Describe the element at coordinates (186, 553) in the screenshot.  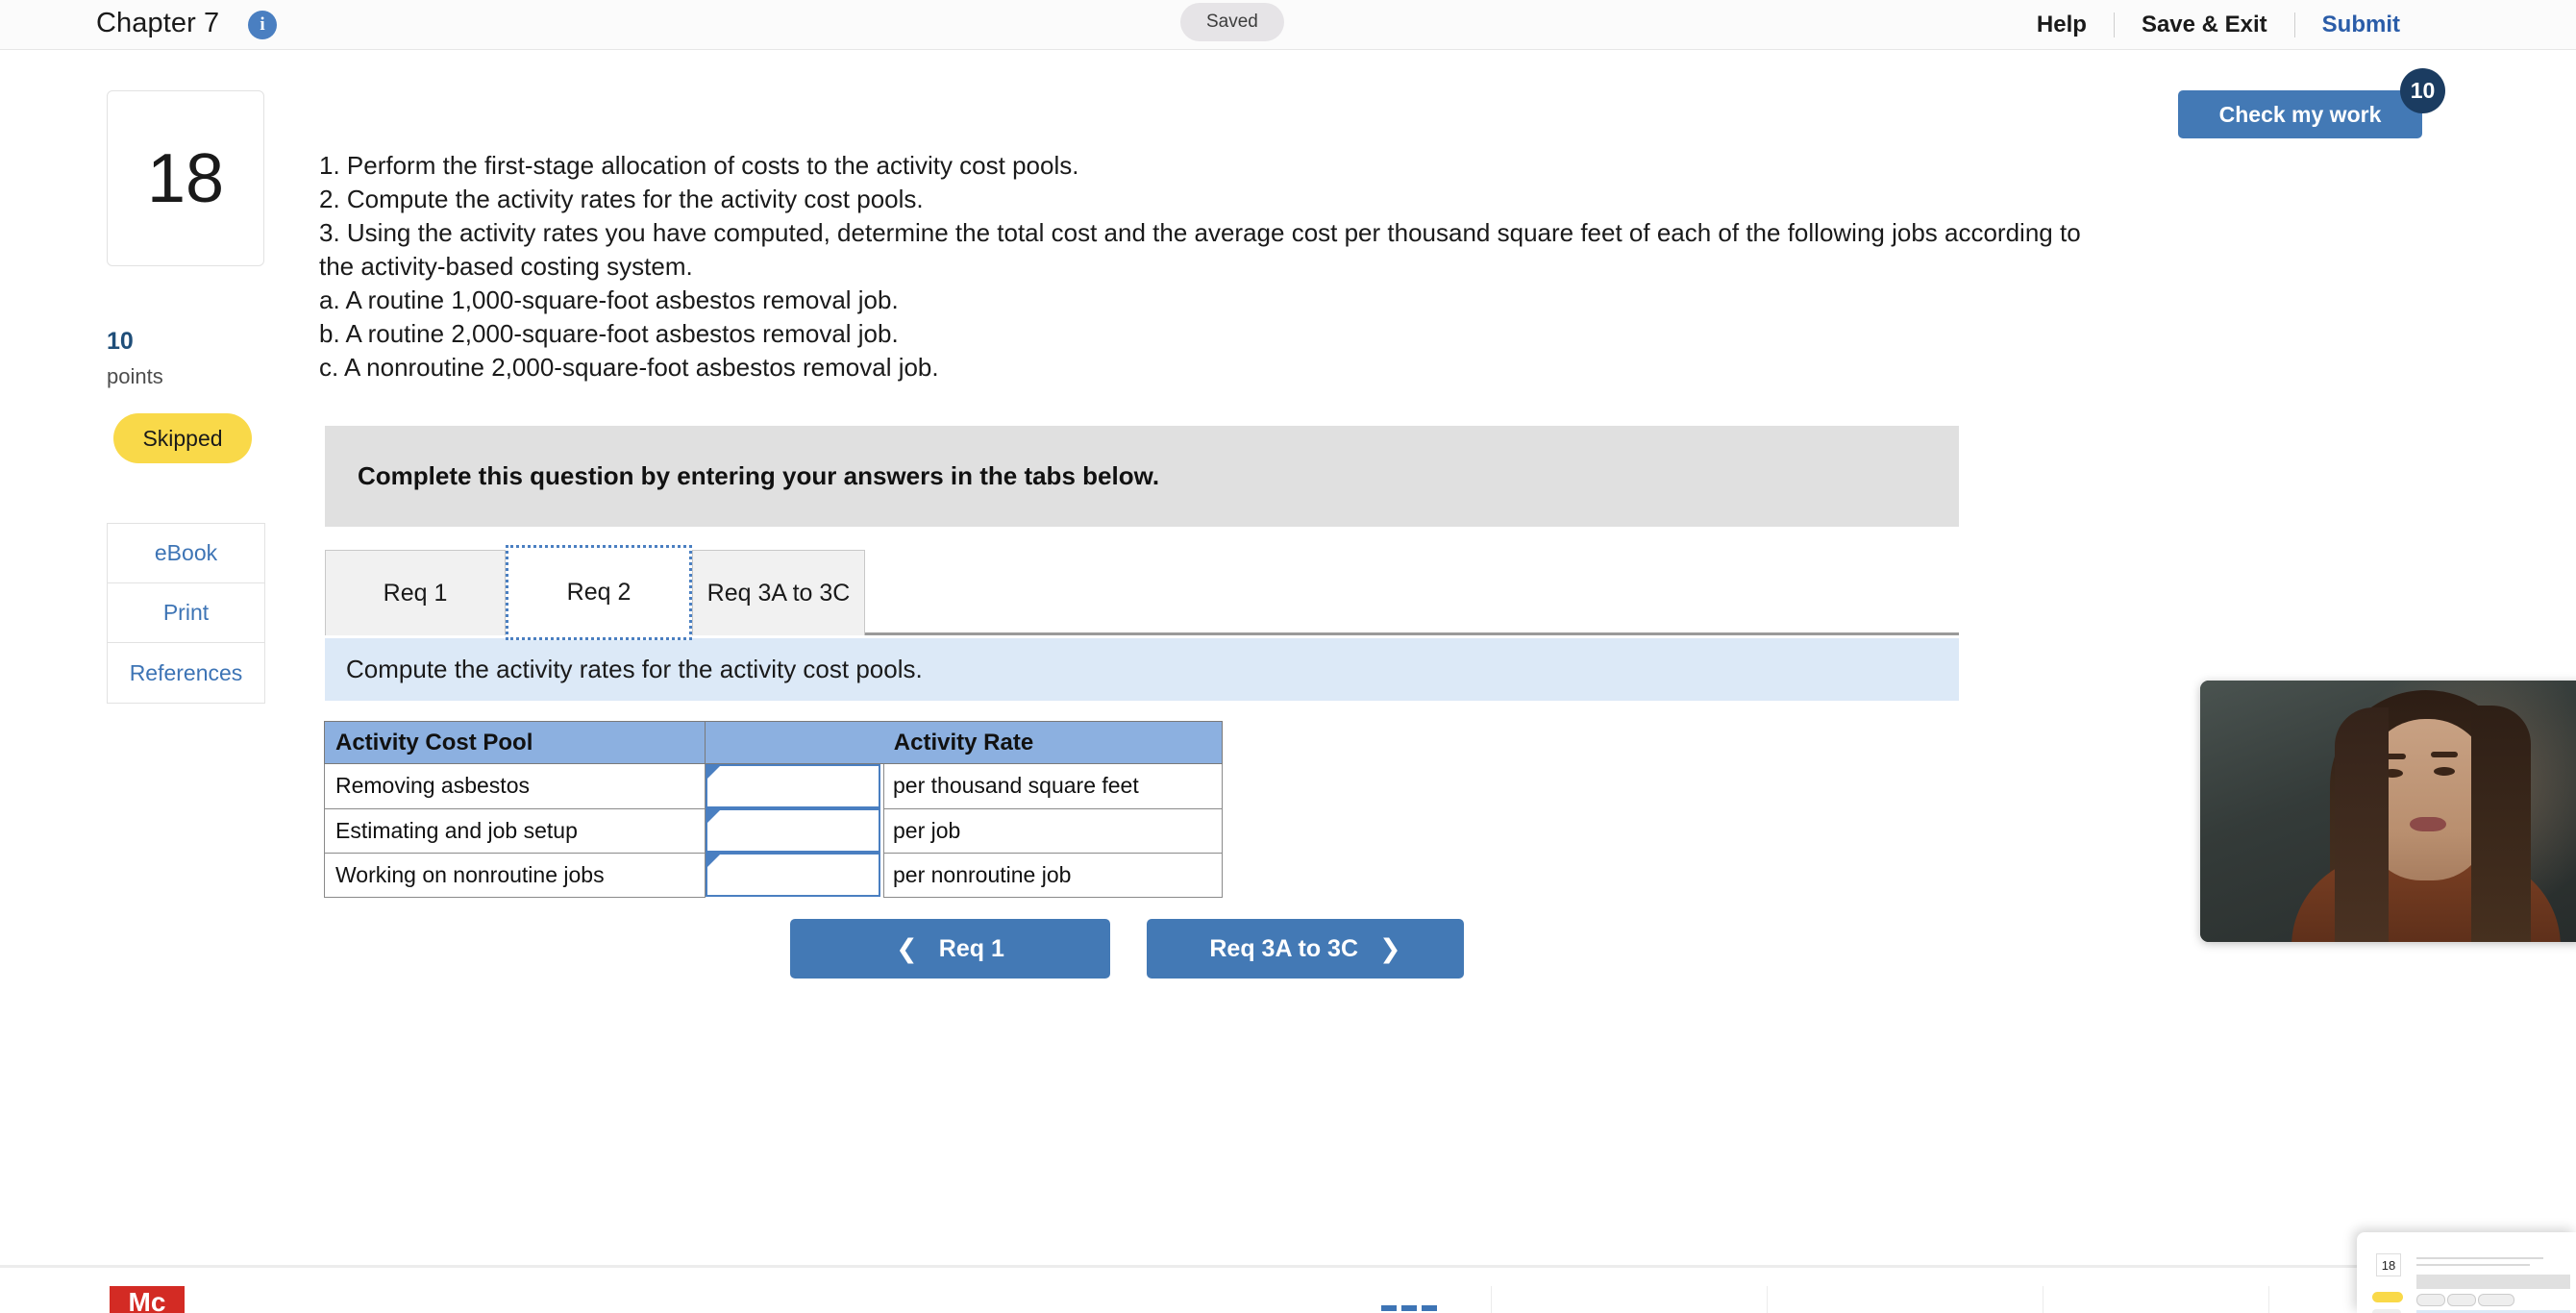
I see `ebook-button: eBook` at that location.